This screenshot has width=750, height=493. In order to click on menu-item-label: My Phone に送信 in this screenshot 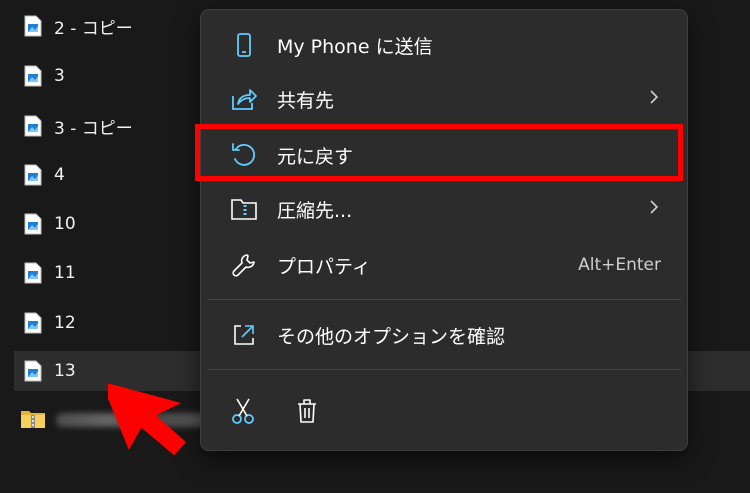, I will do `click(355, 46)`.